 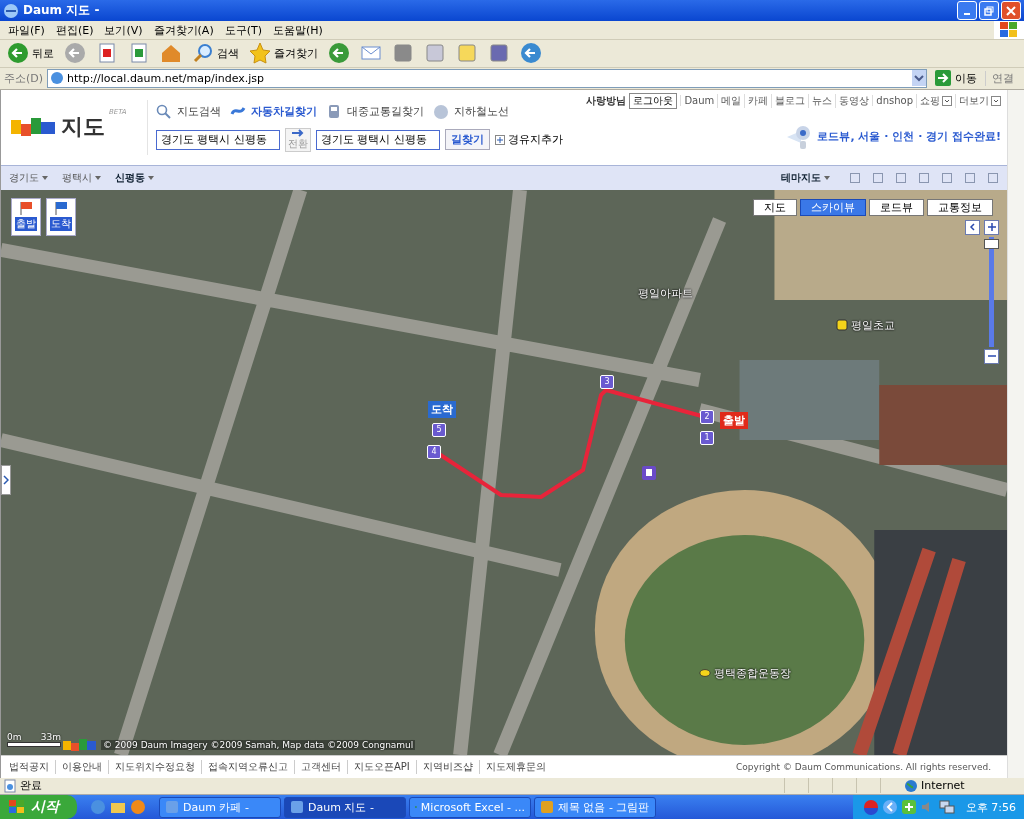 I want to click on window-title: Daum 지도 -, so click(x=61, y=10).